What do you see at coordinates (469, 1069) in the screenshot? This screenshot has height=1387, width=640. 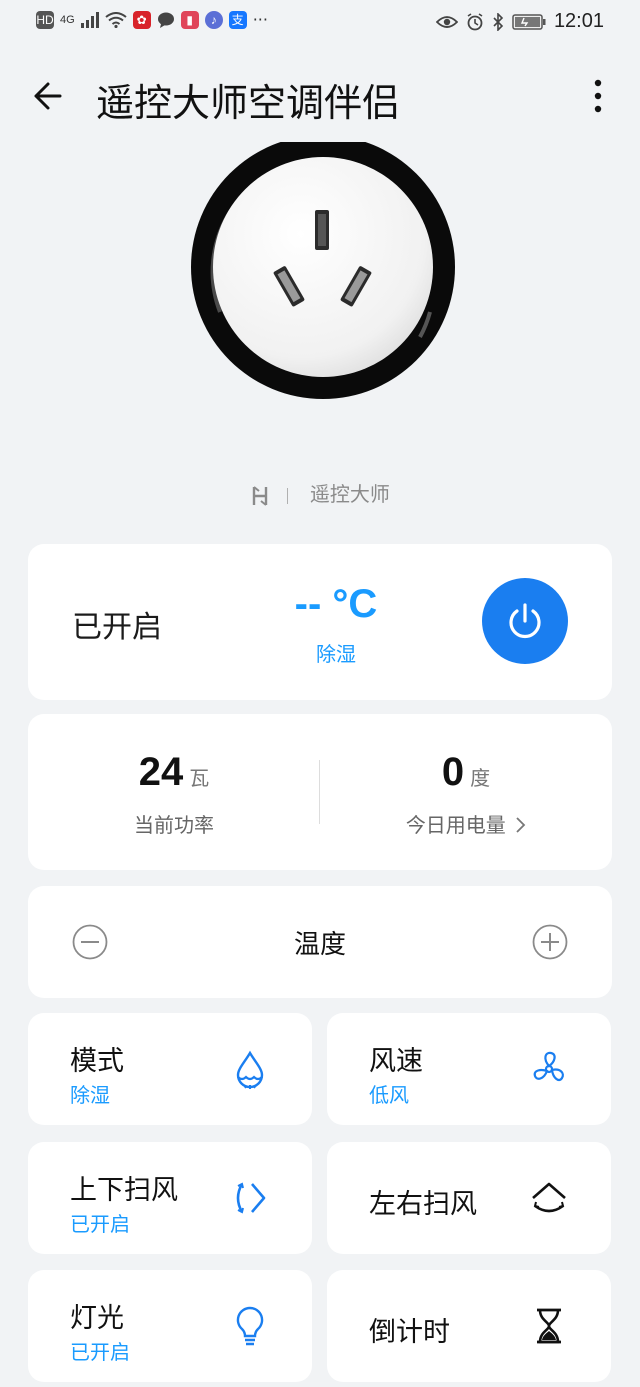 I see `fan-speed-tile: 风速 低风` at bounding box center [469, 1069].